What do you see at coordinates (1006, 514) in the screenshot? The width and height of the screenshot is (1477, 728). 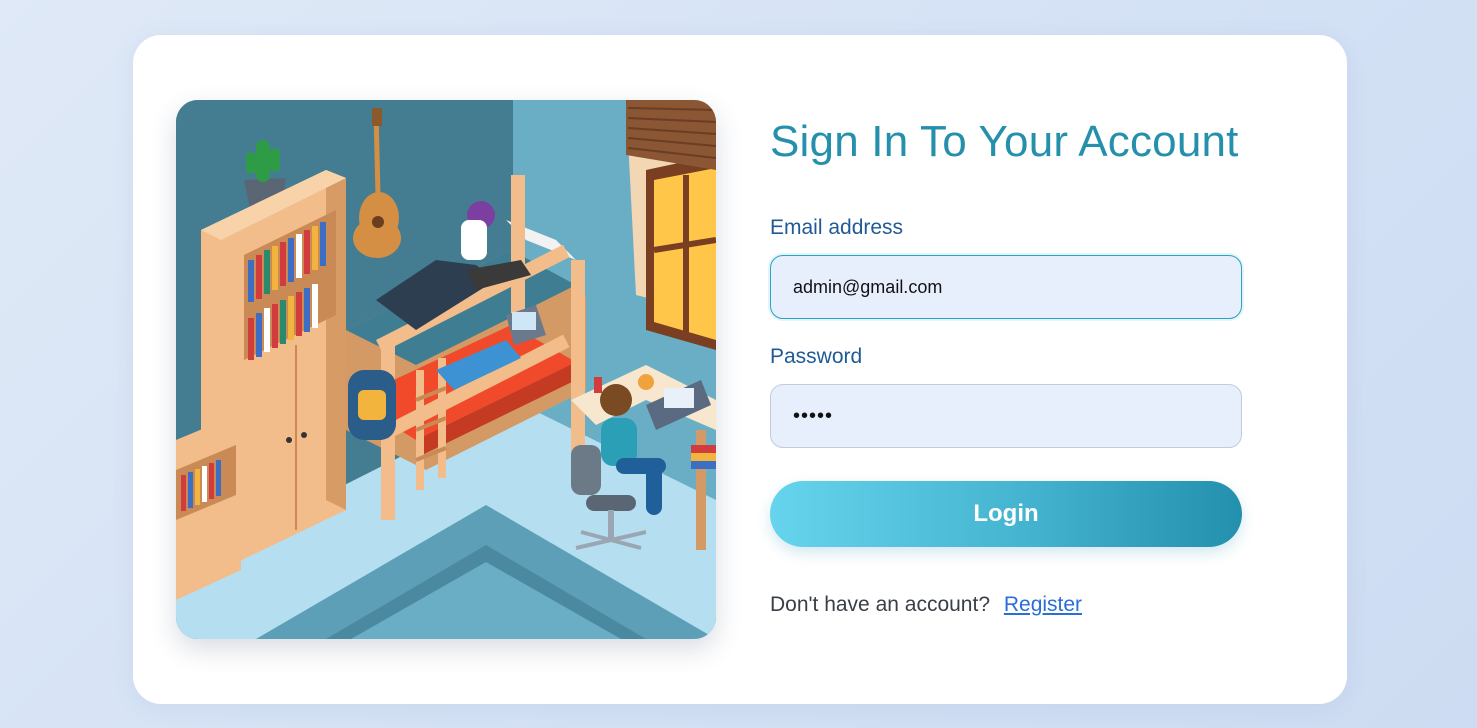 I see `login-button: Login` at bounding box center [1006, 514].